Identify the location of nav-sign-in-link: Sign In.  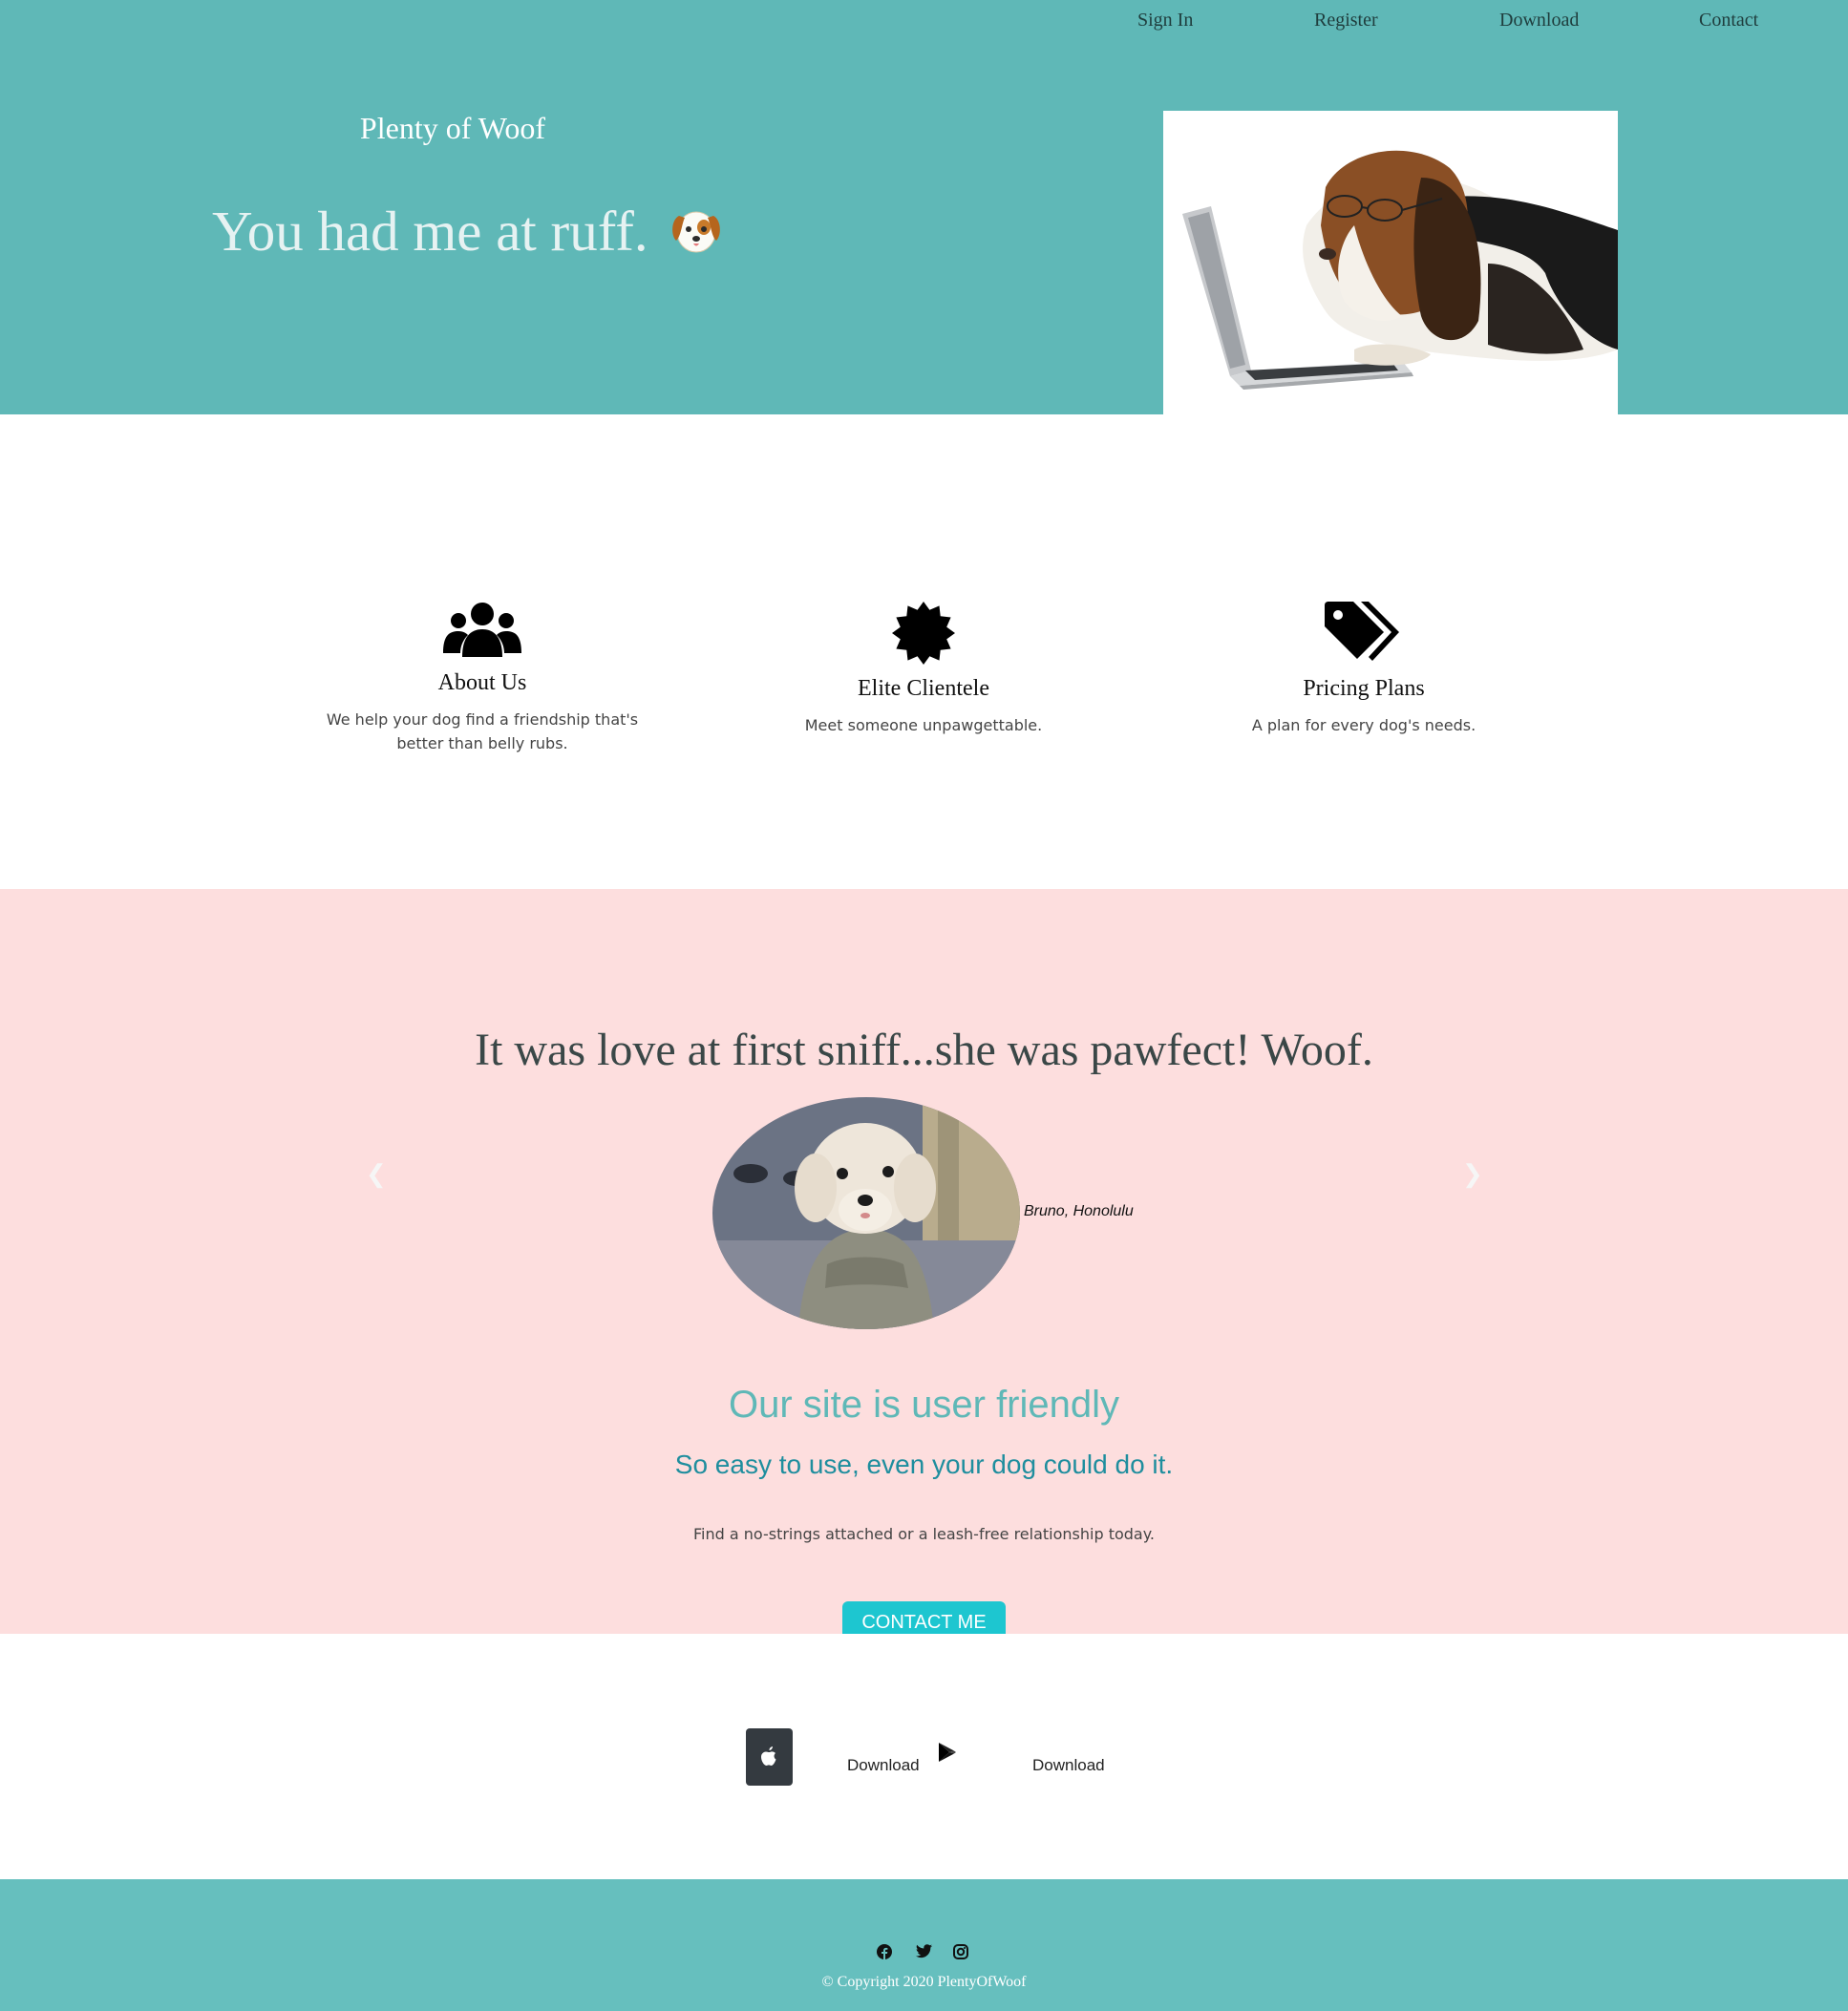
(1165, 21).